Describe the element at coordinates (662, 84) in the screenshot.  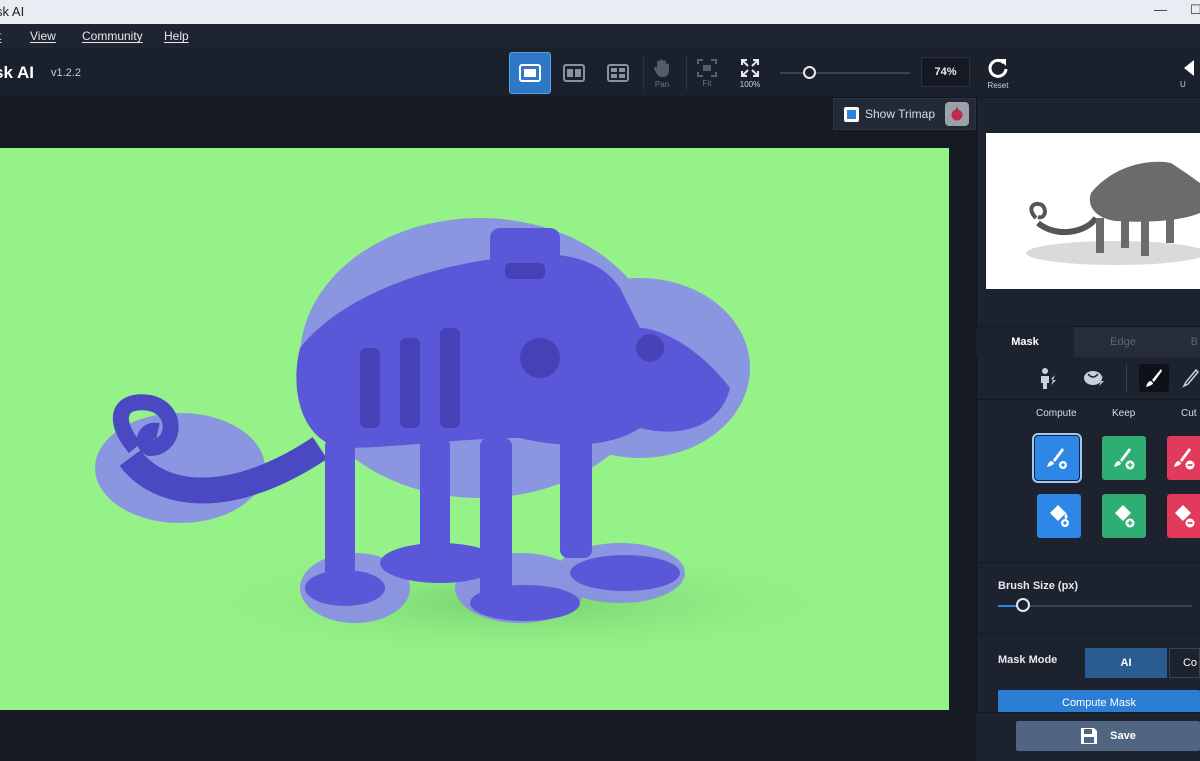
I see `pan-label: Pan` at that location.